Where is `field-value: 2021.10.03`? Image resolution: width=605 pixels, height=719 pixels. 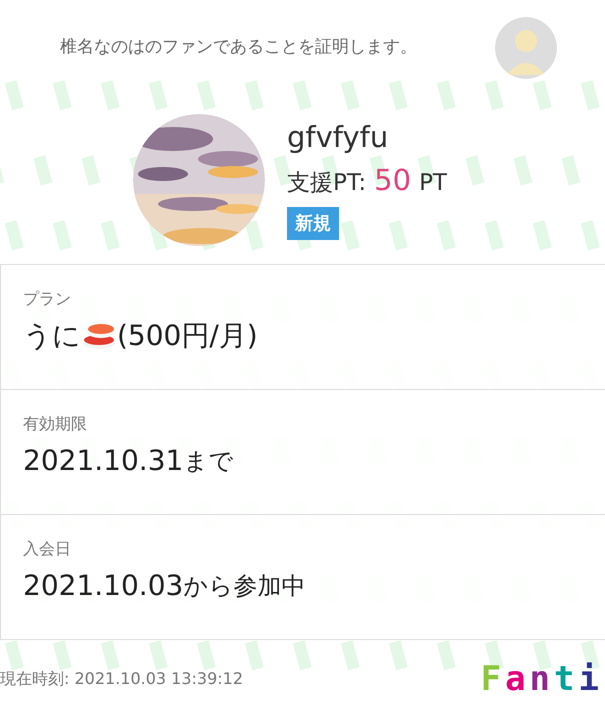 field-value: 2021.10.03 is located at coordinates (103, 586).